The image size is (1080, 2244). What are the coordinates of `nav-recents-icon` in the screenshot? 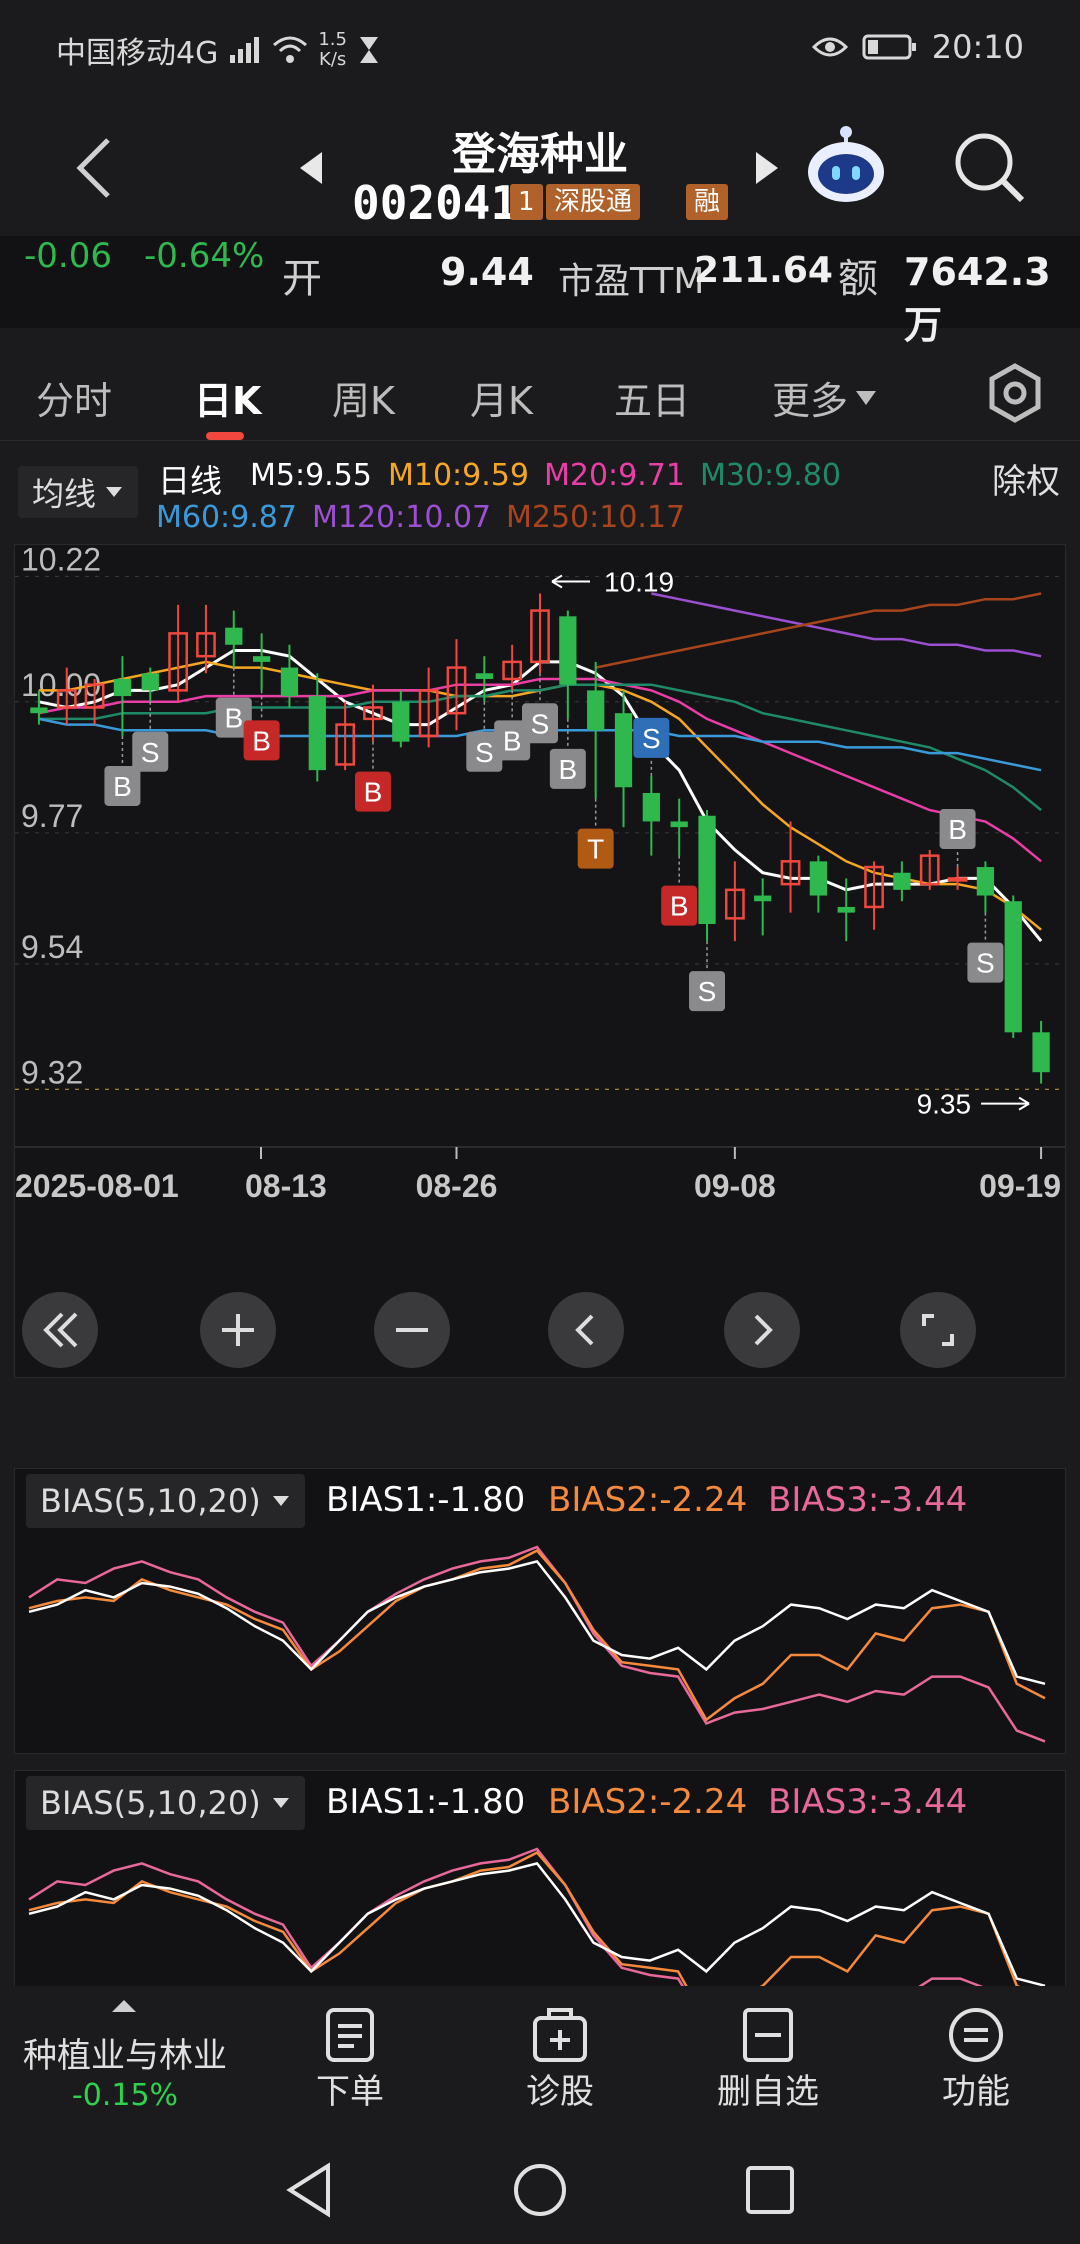 It's located at (770, 2190).